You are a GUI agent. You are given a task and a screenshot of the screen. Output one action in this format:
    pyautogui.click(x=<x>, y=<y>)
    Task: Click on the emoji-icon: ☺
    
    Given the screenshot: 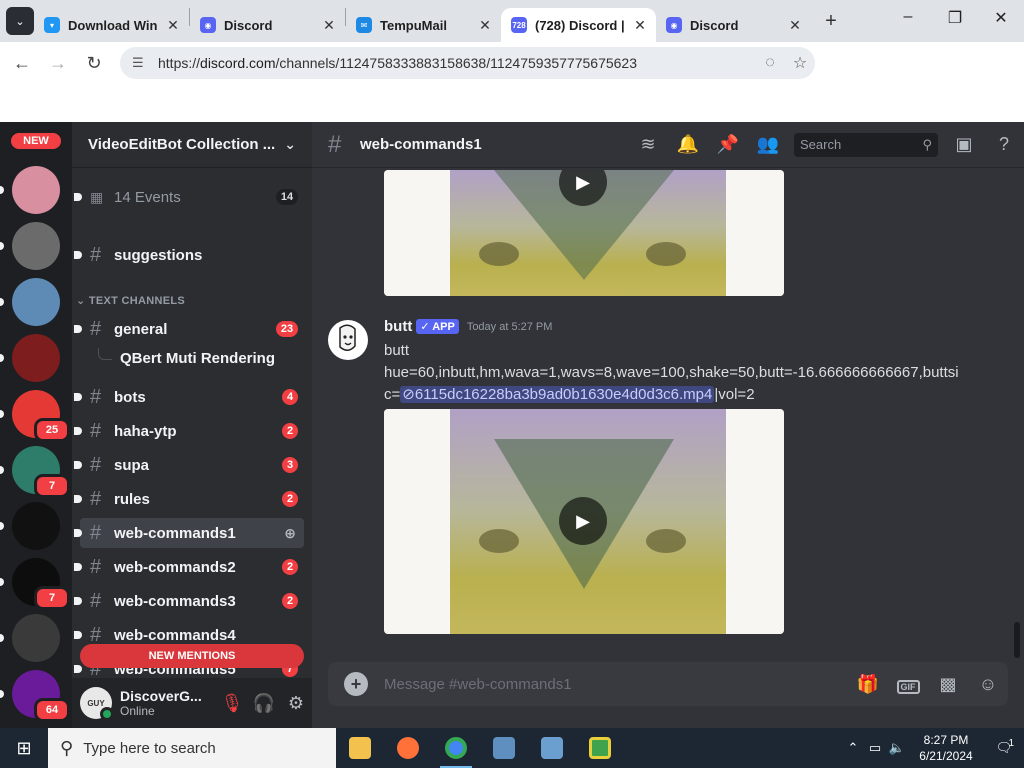 What is the action you would take?
    pyautogui.click(x=988, y=684)
    